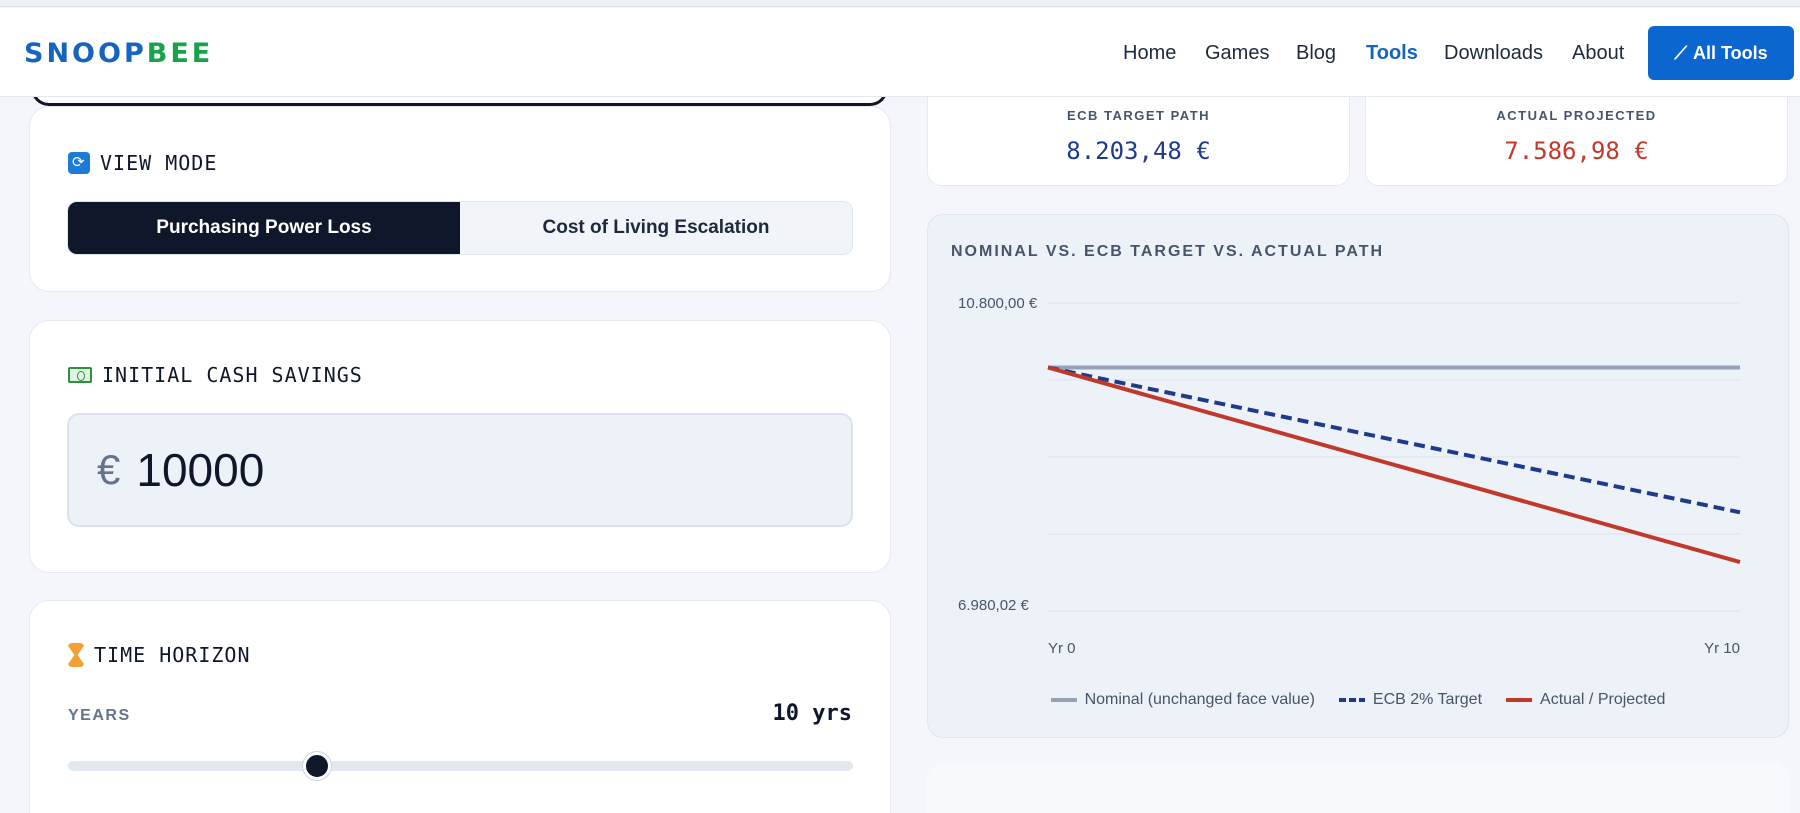  Describe the element at coordinates (1680, 52) in the screenshot. I see `wrench-icon: ⟋` at that location.